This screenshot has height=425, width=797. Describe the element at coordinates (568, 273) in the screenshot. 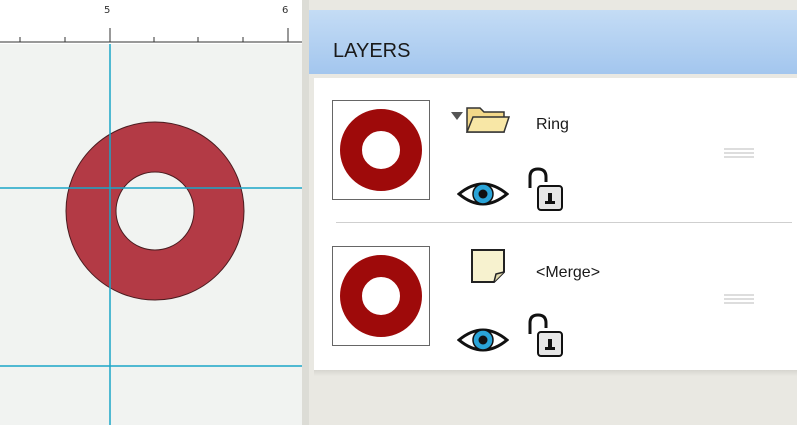

I see `layer-name: <Merge>` at that location.